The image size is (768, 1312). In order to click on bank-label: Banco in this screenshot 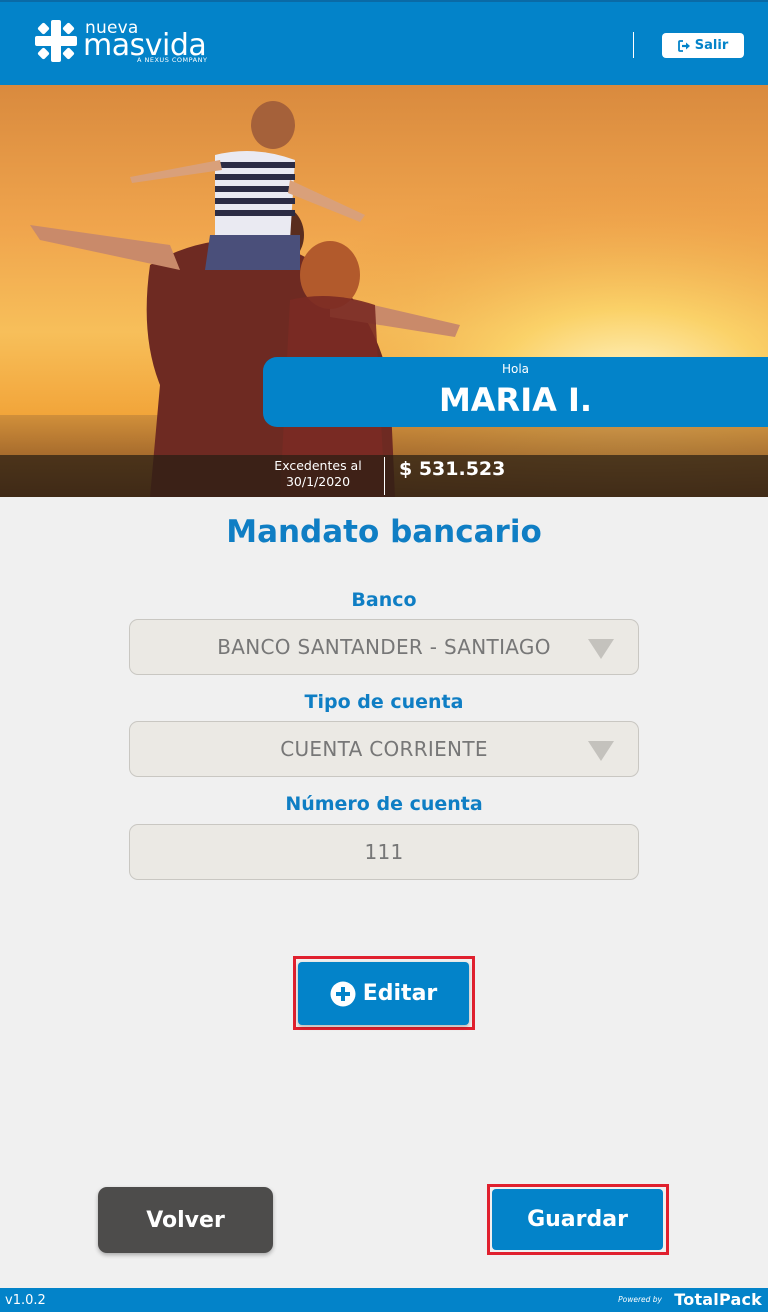, I will do `click(384, 600)`.